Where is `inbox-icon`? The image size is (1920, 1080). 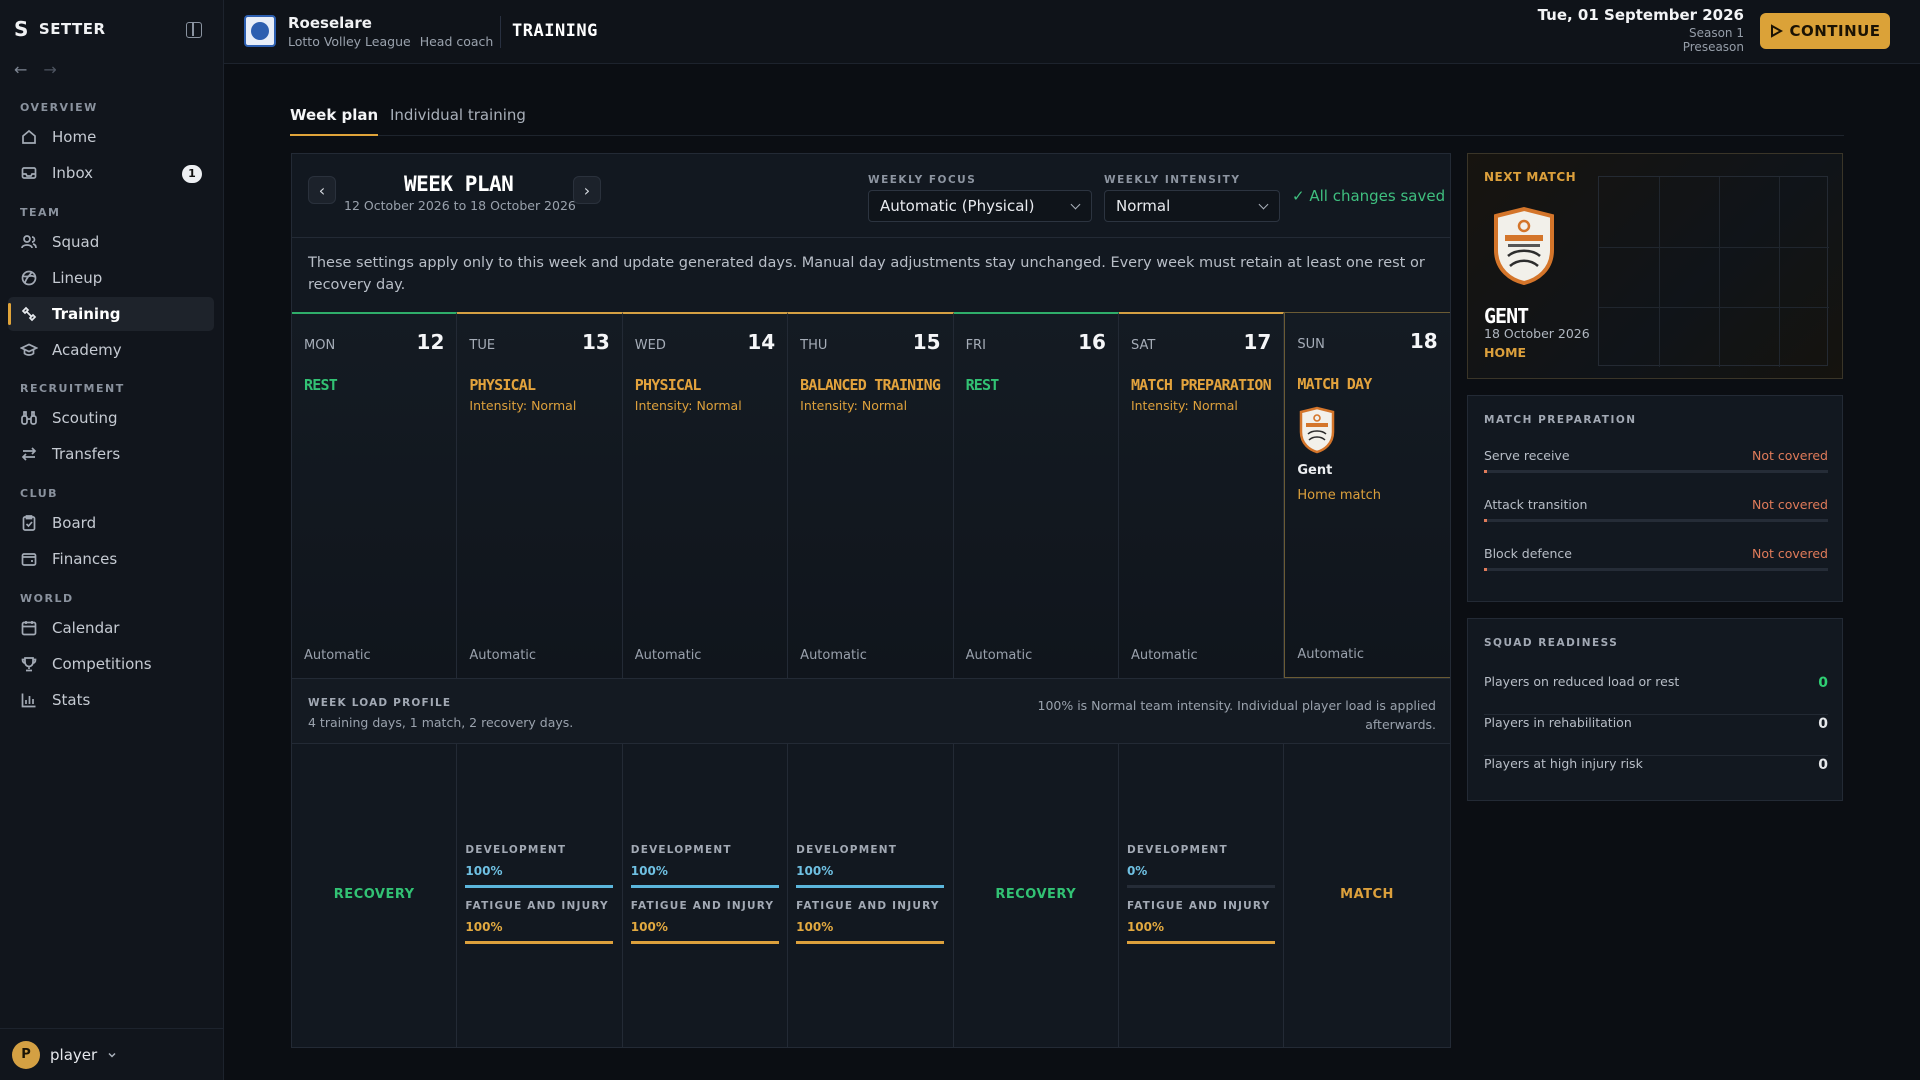
inbox-icon is located at coordinates (29, 173).